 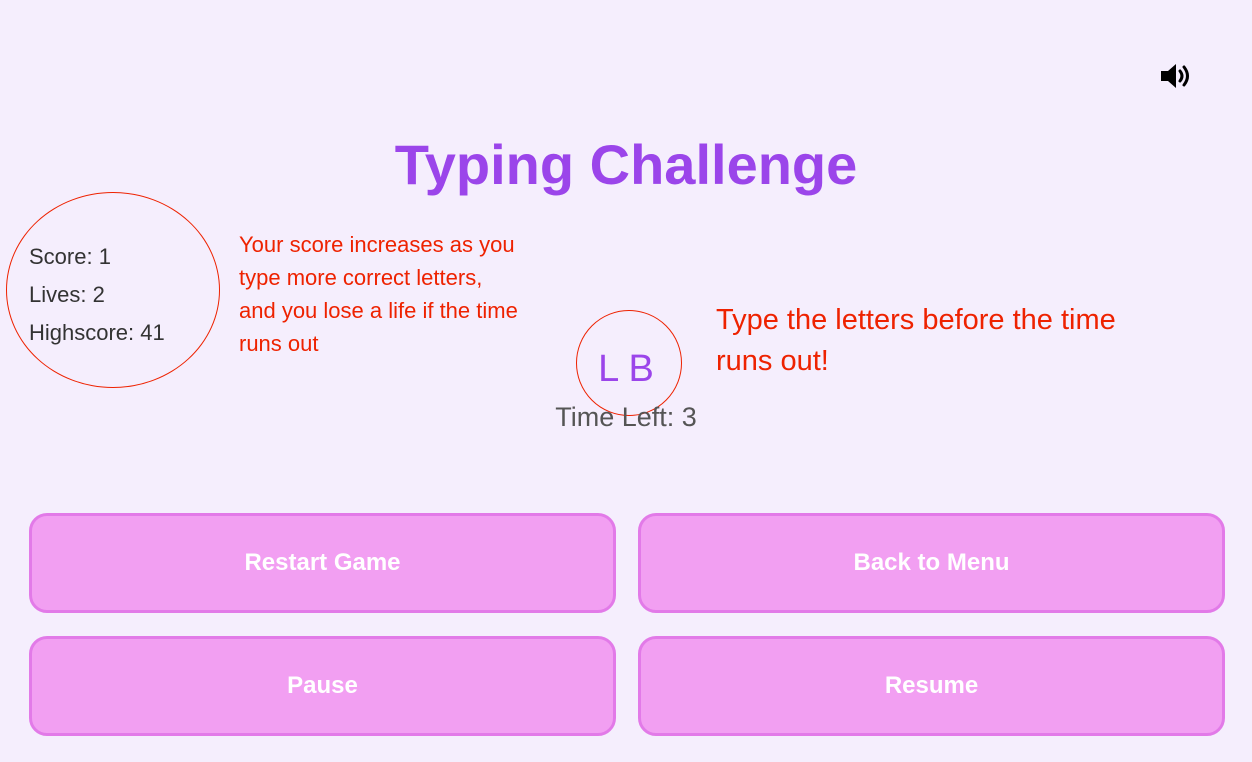 What do you see at coordinates (626, 417) in the screenshot?
I see `time-left-text: Time Left: 3` at bounding box center [626, 417].